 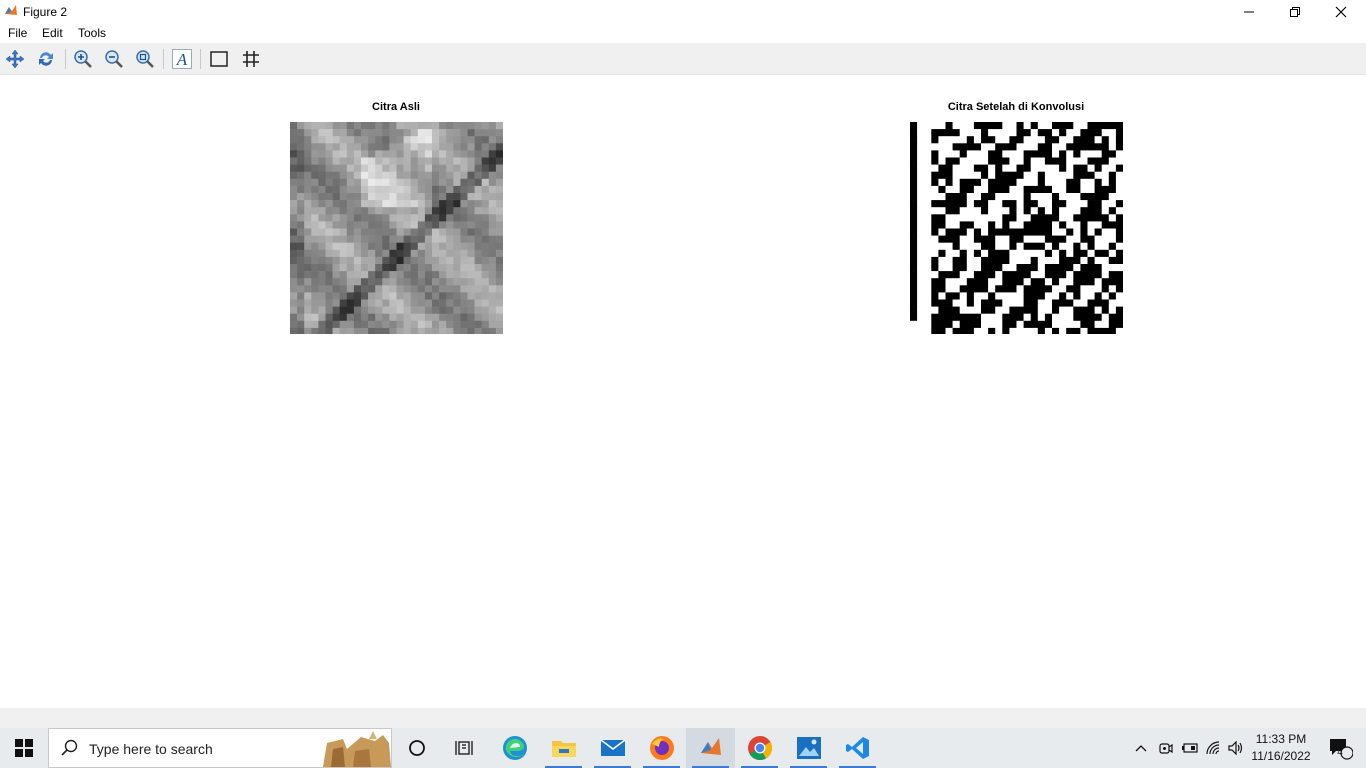 I want to click on firefox-button, so click(x=661, y=748).